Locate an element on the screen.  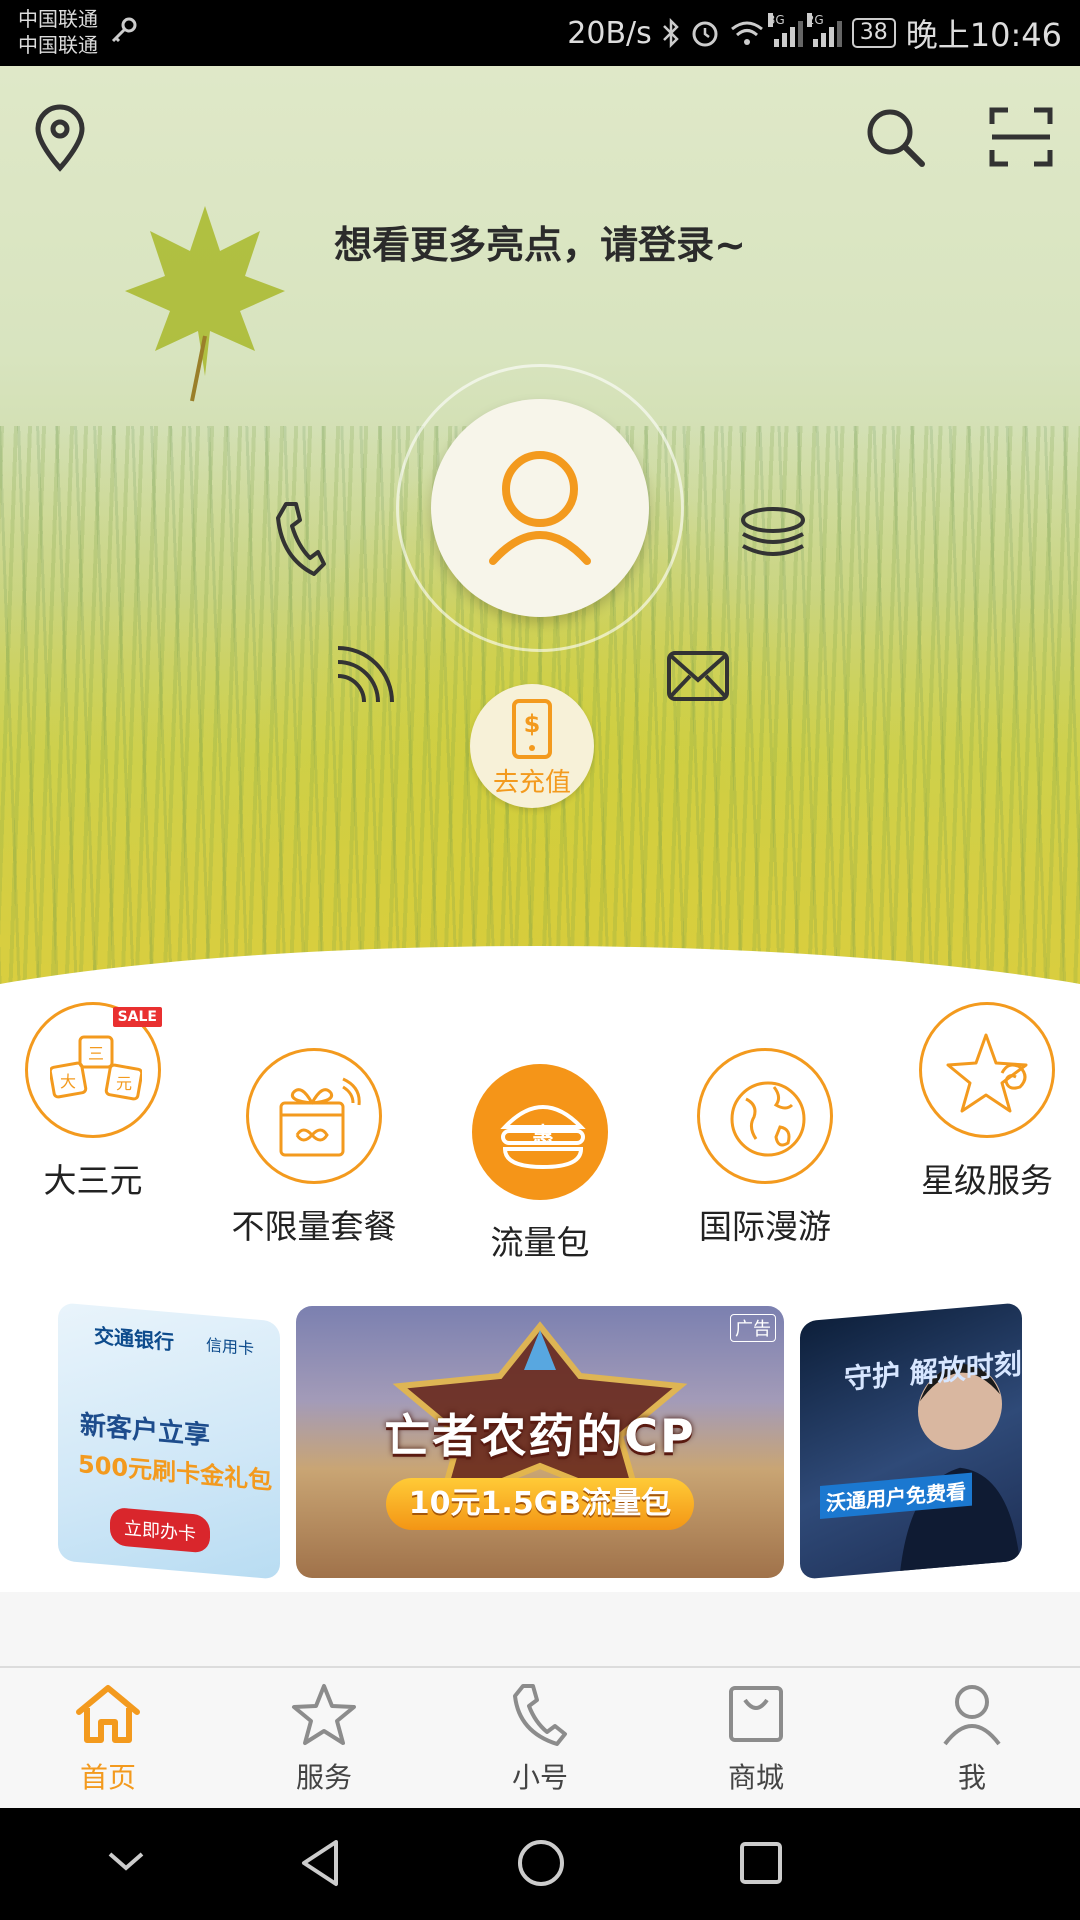
phone-call-icon is located at coordinates (301, 539).